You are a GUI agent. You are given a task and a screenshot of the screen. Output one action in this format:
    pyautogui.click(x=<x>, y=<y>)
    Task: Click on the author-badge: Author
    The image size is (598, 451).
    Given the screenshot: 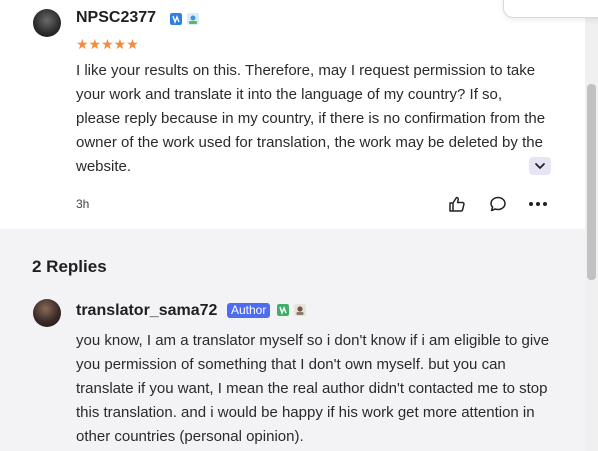 What is the action you would take?
    pyautogui.click(x=249, y=310)
    